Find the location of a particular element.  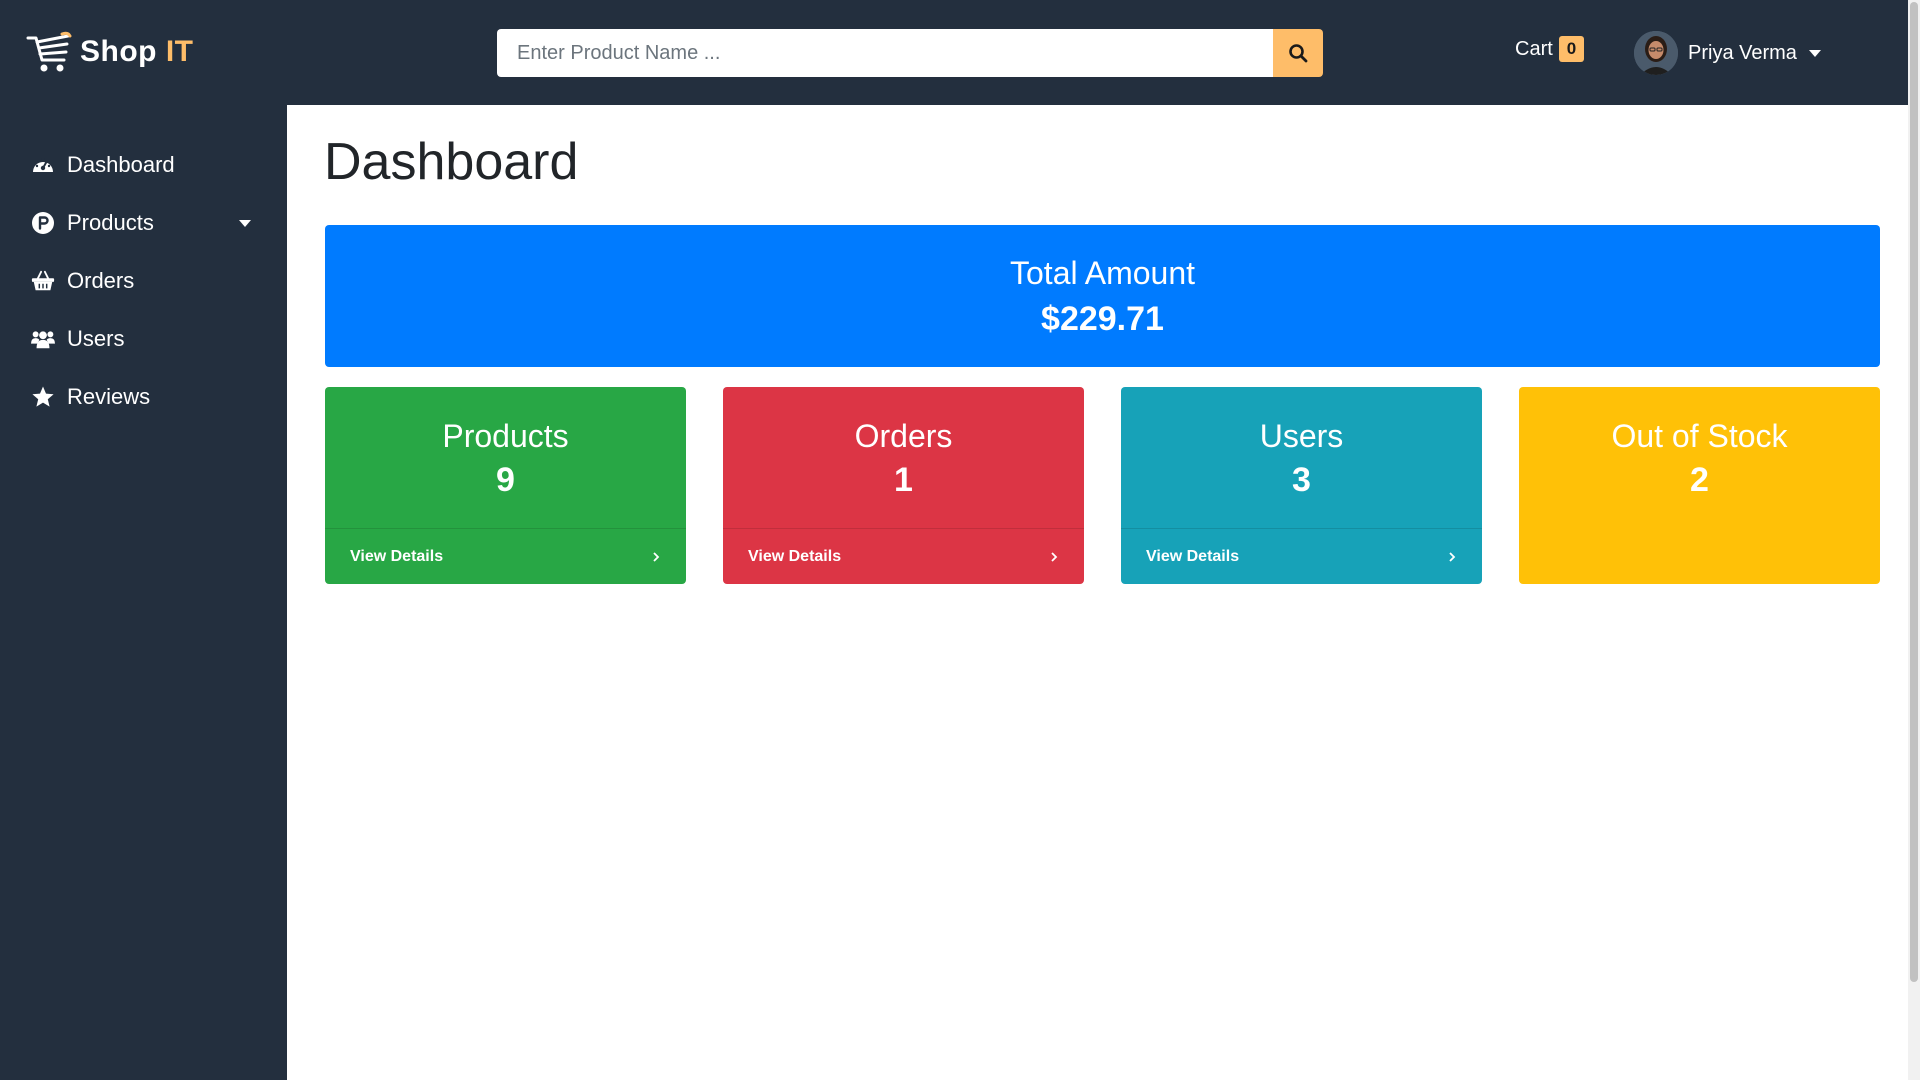

page-scrollbar is located at coordinates (1914, 540).